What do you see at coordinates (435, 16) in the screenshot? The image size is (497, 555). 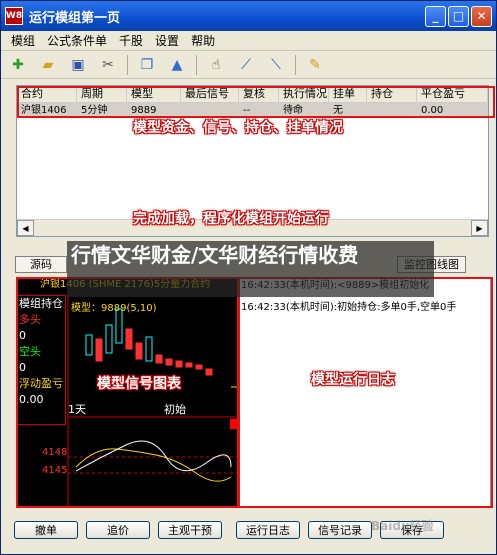 I see `minimize-button: _` at bounding box center [435, 16].